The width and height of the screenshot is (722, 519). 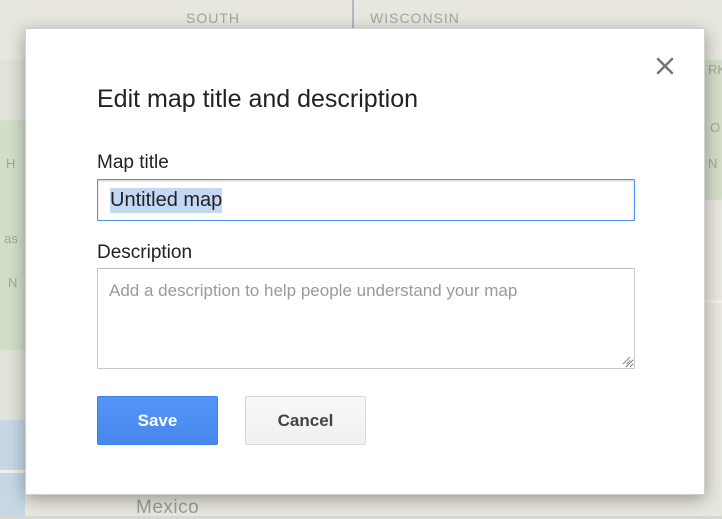 What do you see at coordinates (715, 69) in the screenshot?
I see `map-label-fragment: RK` at bounding box center [715, 69].